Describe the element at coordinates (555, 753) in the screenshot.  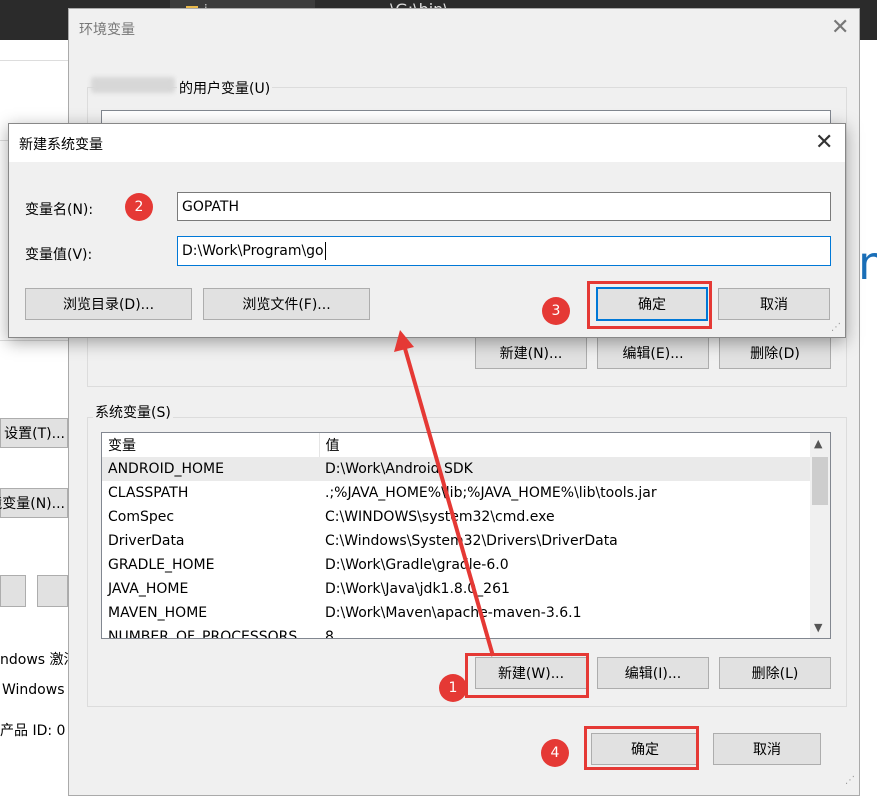
I see `step-badge-4: 4` at that location.